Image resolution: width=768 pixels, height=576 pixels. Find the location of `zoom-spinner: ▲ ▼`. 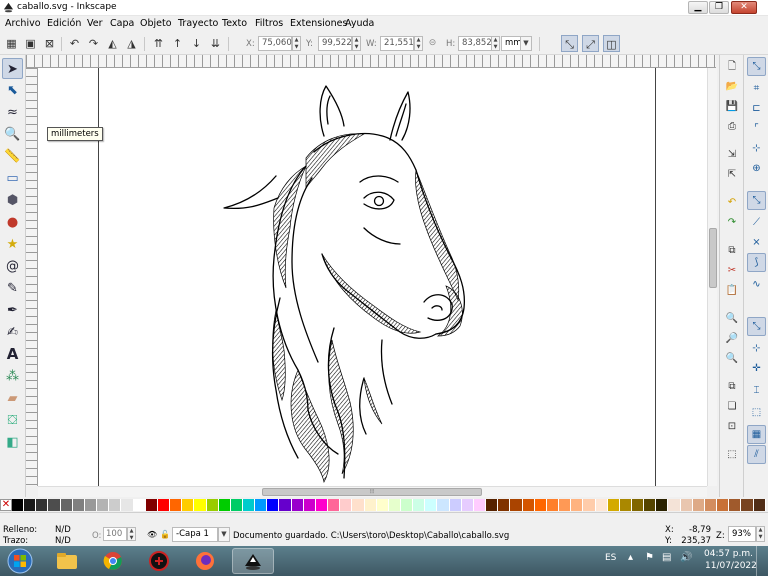

zoom-spinner: ▲ ▼ is located at coordinates (760, 534).